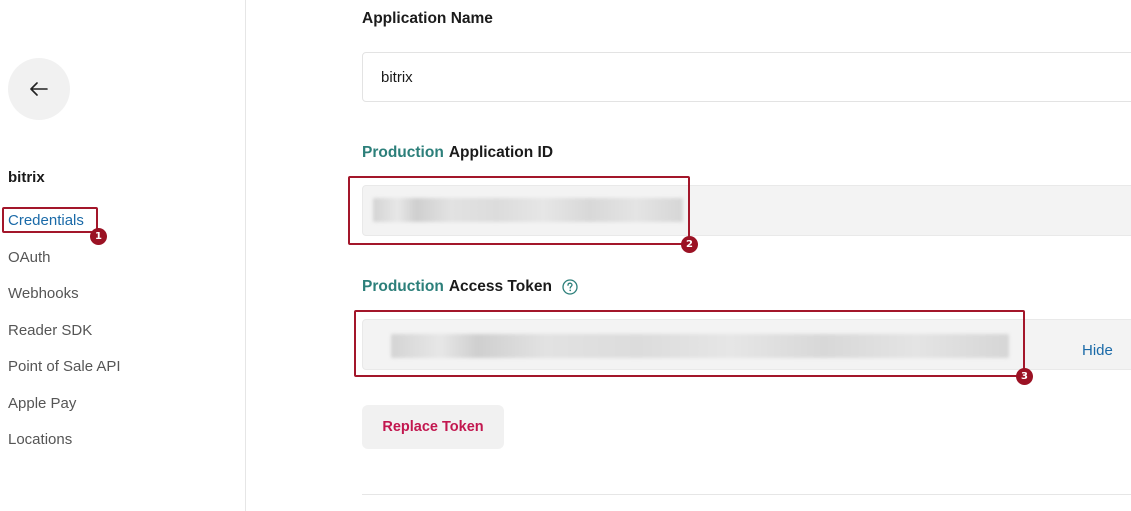  What do you see at coordinates (501, 152) in the screenshot?
I see `application-id-label-text: Application ID` at bounding box center [501, 152].